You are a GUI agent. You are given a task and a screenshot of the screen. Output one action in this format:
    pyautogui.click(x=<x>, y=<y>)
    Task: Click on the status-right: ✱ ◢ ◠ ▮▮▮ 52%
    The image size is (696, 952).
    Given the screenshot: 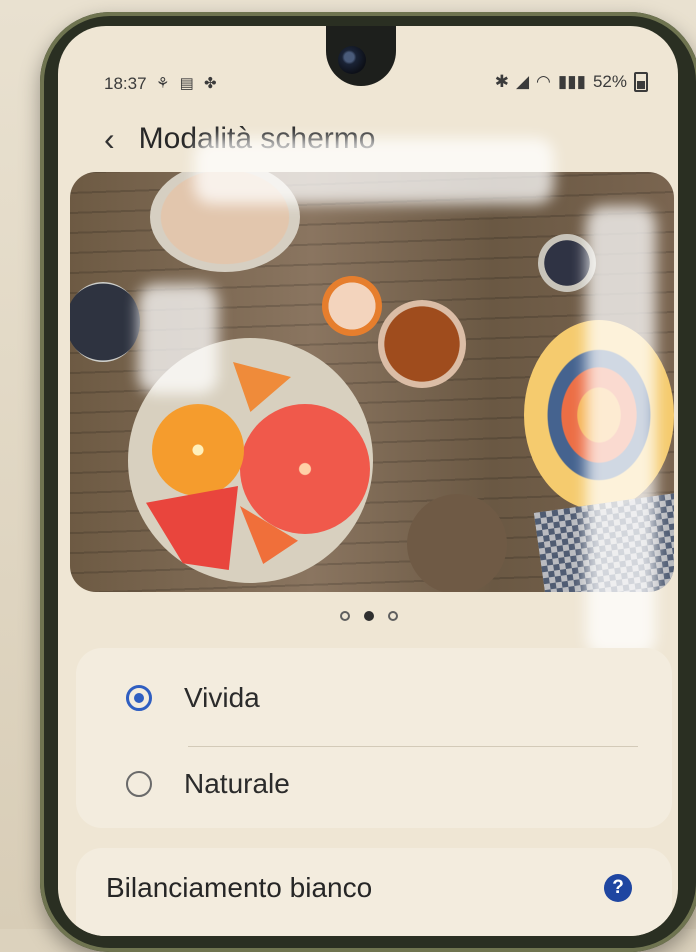 What is the action you would take?
    pyautogui.click(x=571, y=82)
    